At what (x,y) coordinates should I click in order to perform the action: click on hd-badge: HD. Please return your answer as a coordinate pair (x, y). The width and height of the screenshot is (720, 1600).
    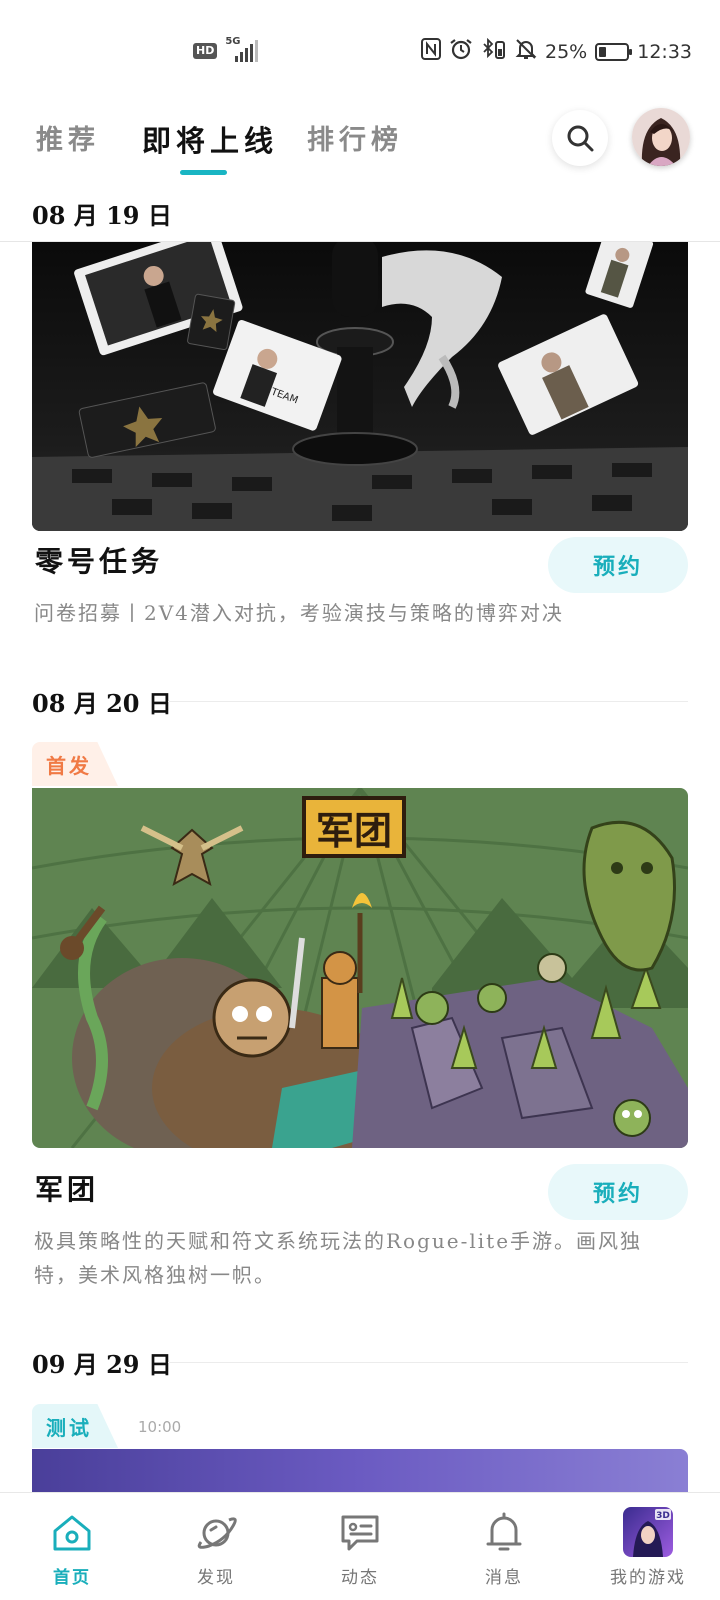
    Looking at the image, I should click on (205, 51).